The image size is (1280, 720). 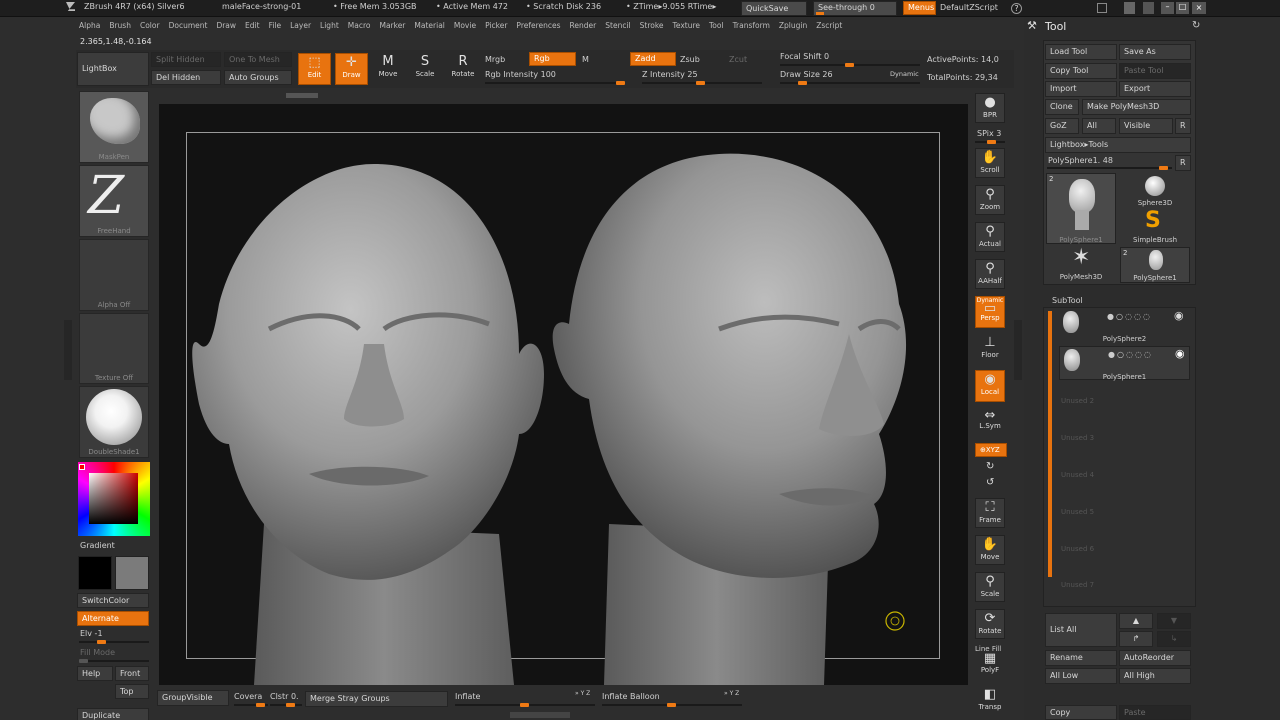 I want to click on draw-button: ✛ Draw, so click(x=351, y=69).